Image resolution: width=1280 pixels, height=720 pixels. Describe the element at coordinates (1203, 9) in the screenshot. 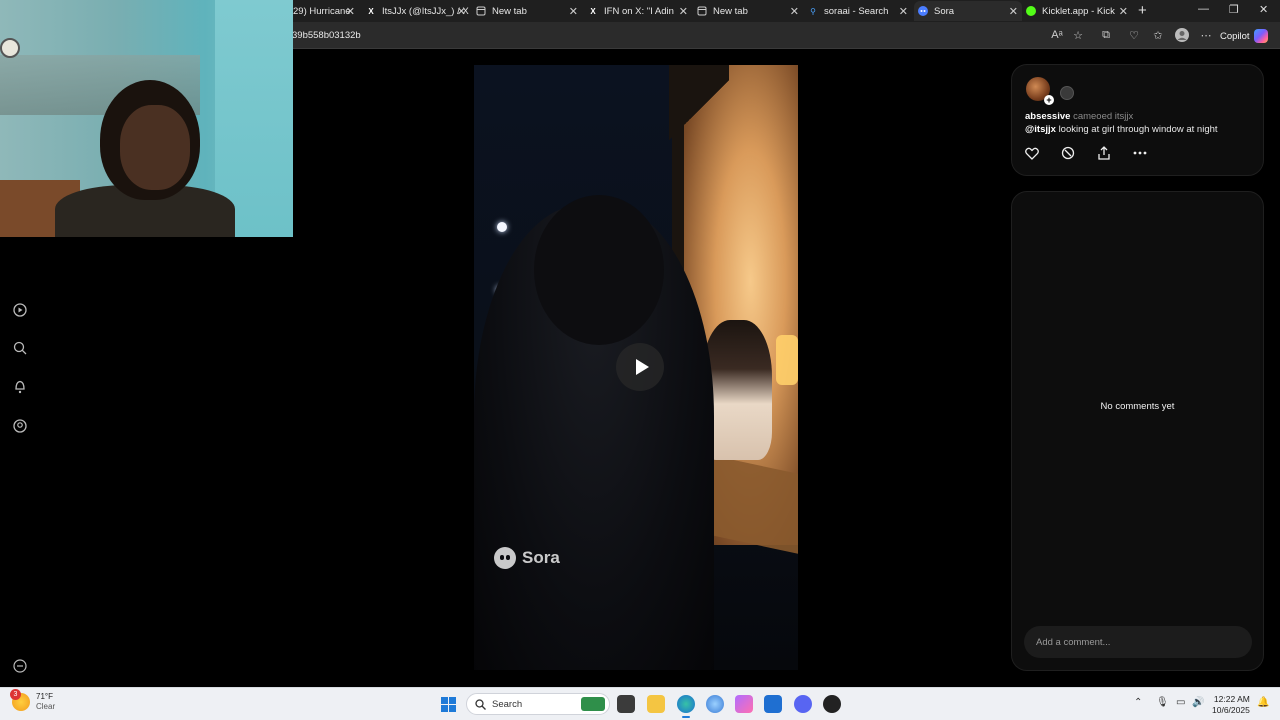

I see `minimize-button: —` at that location.